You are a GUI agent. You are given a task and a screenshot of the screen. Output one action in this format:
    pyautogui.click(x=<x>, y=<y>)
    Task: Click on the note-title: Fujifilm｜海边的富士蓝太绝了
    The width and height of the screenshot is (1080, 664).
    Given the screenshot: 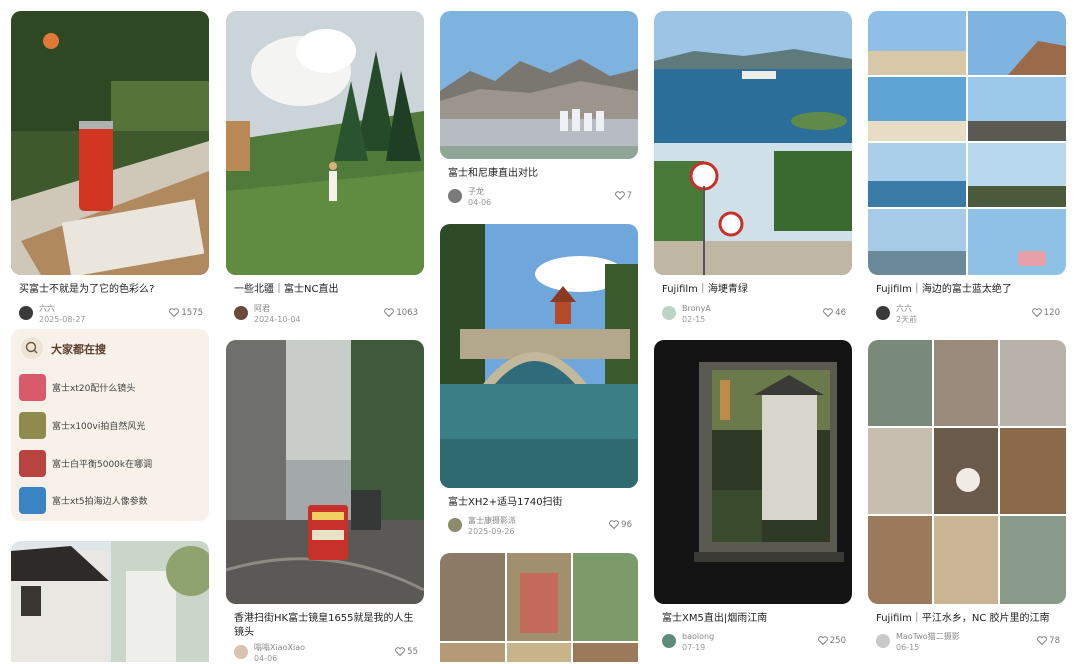 What is the action you would take?
    pyautogui.click(x=968, y=290)
    